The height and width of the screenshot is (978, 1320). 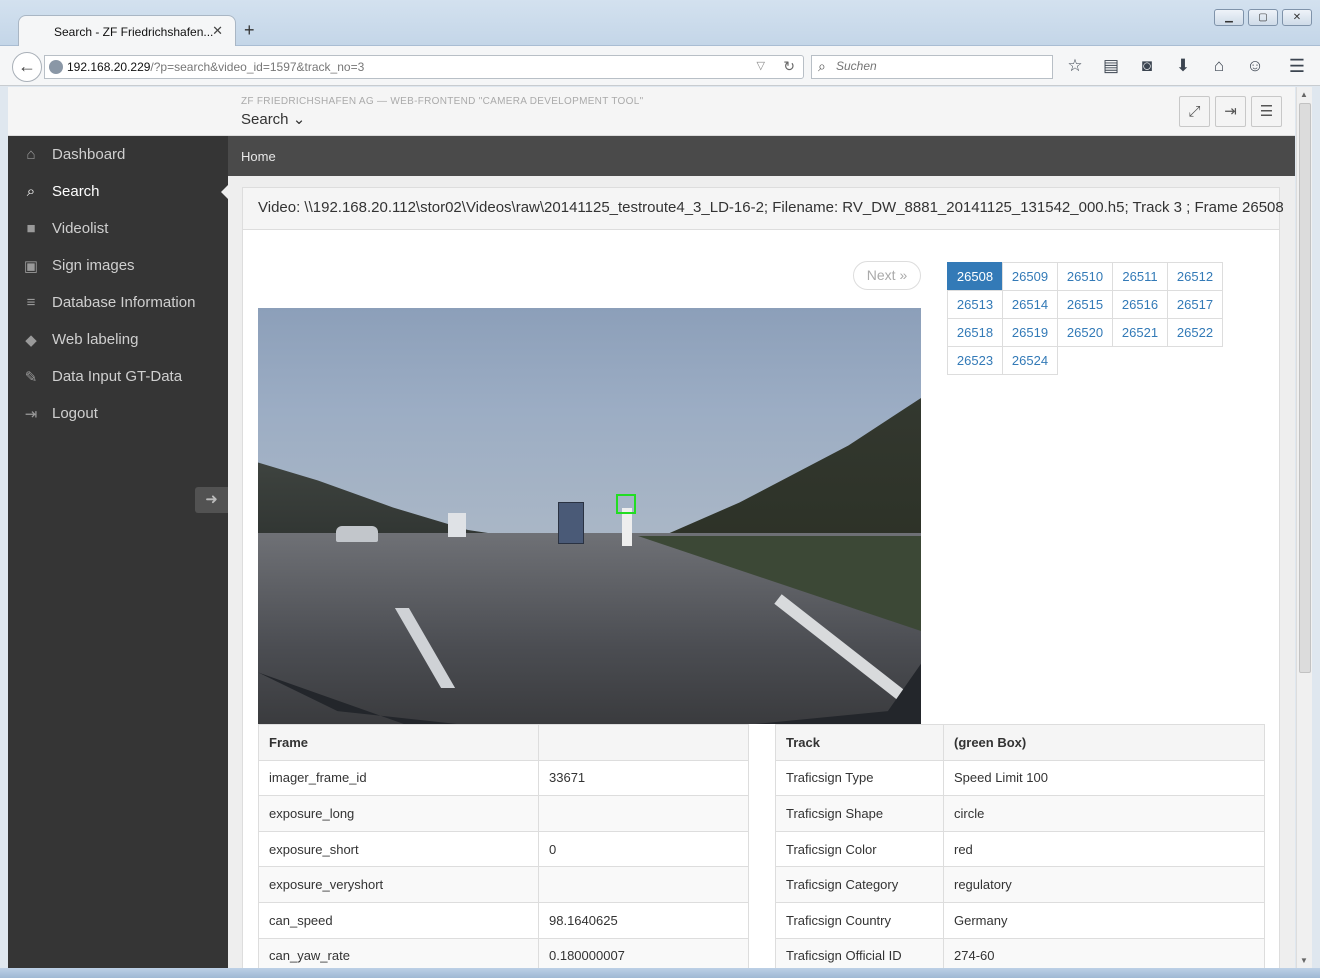 What do you see at coordinates (941, 66) in the screenshot?
I see `browser-search-input` at bounding box center [941, 66].